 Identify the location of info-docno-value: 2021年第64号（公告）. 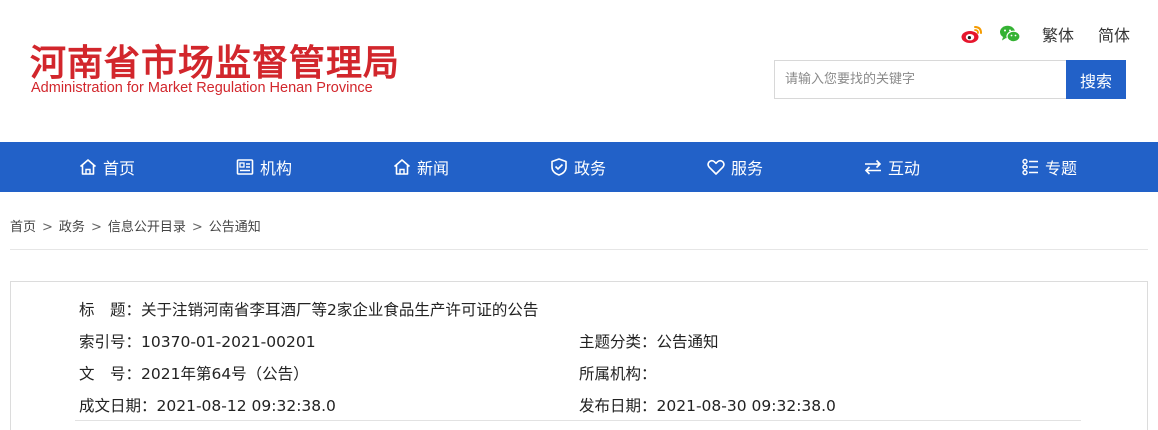
(225, 374).